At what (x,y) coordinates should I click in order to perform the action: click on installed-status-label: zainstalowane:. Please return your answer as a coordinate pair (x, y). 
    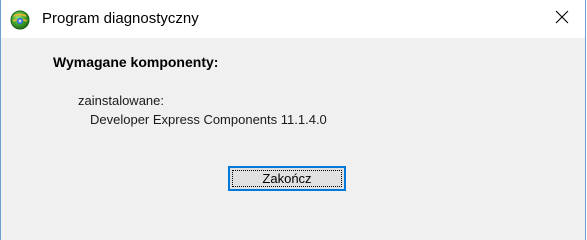
    Looking at the image, I should click on (121, 100).